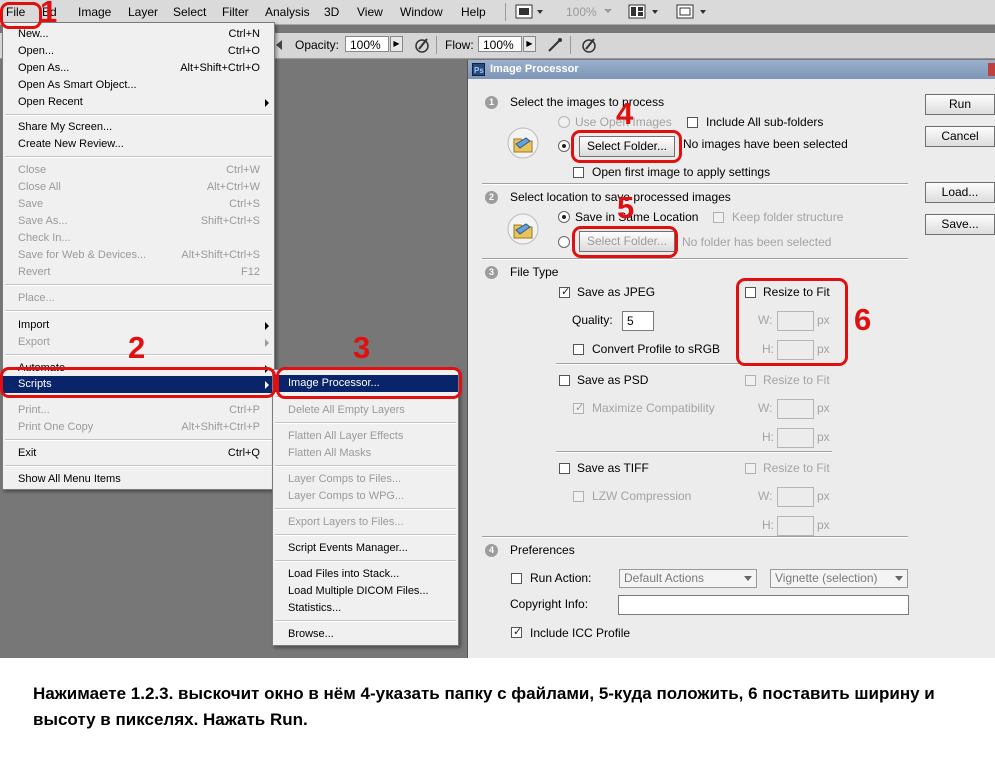 The height and width of the screenshot is (762, 995). I want to click on save-same-location-radio, so click(564, 217).